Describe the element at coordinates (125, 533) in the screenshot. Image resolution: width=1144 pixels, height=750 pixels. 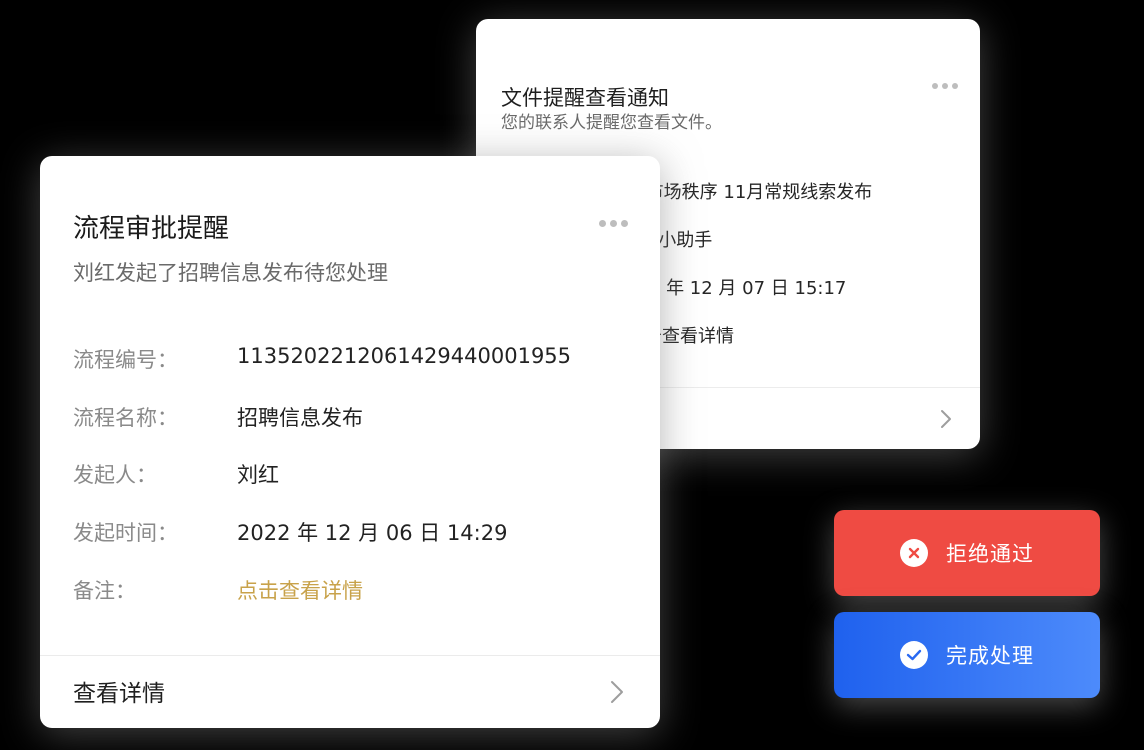
I see `field-label-start-time: 发起时间：` at that location.